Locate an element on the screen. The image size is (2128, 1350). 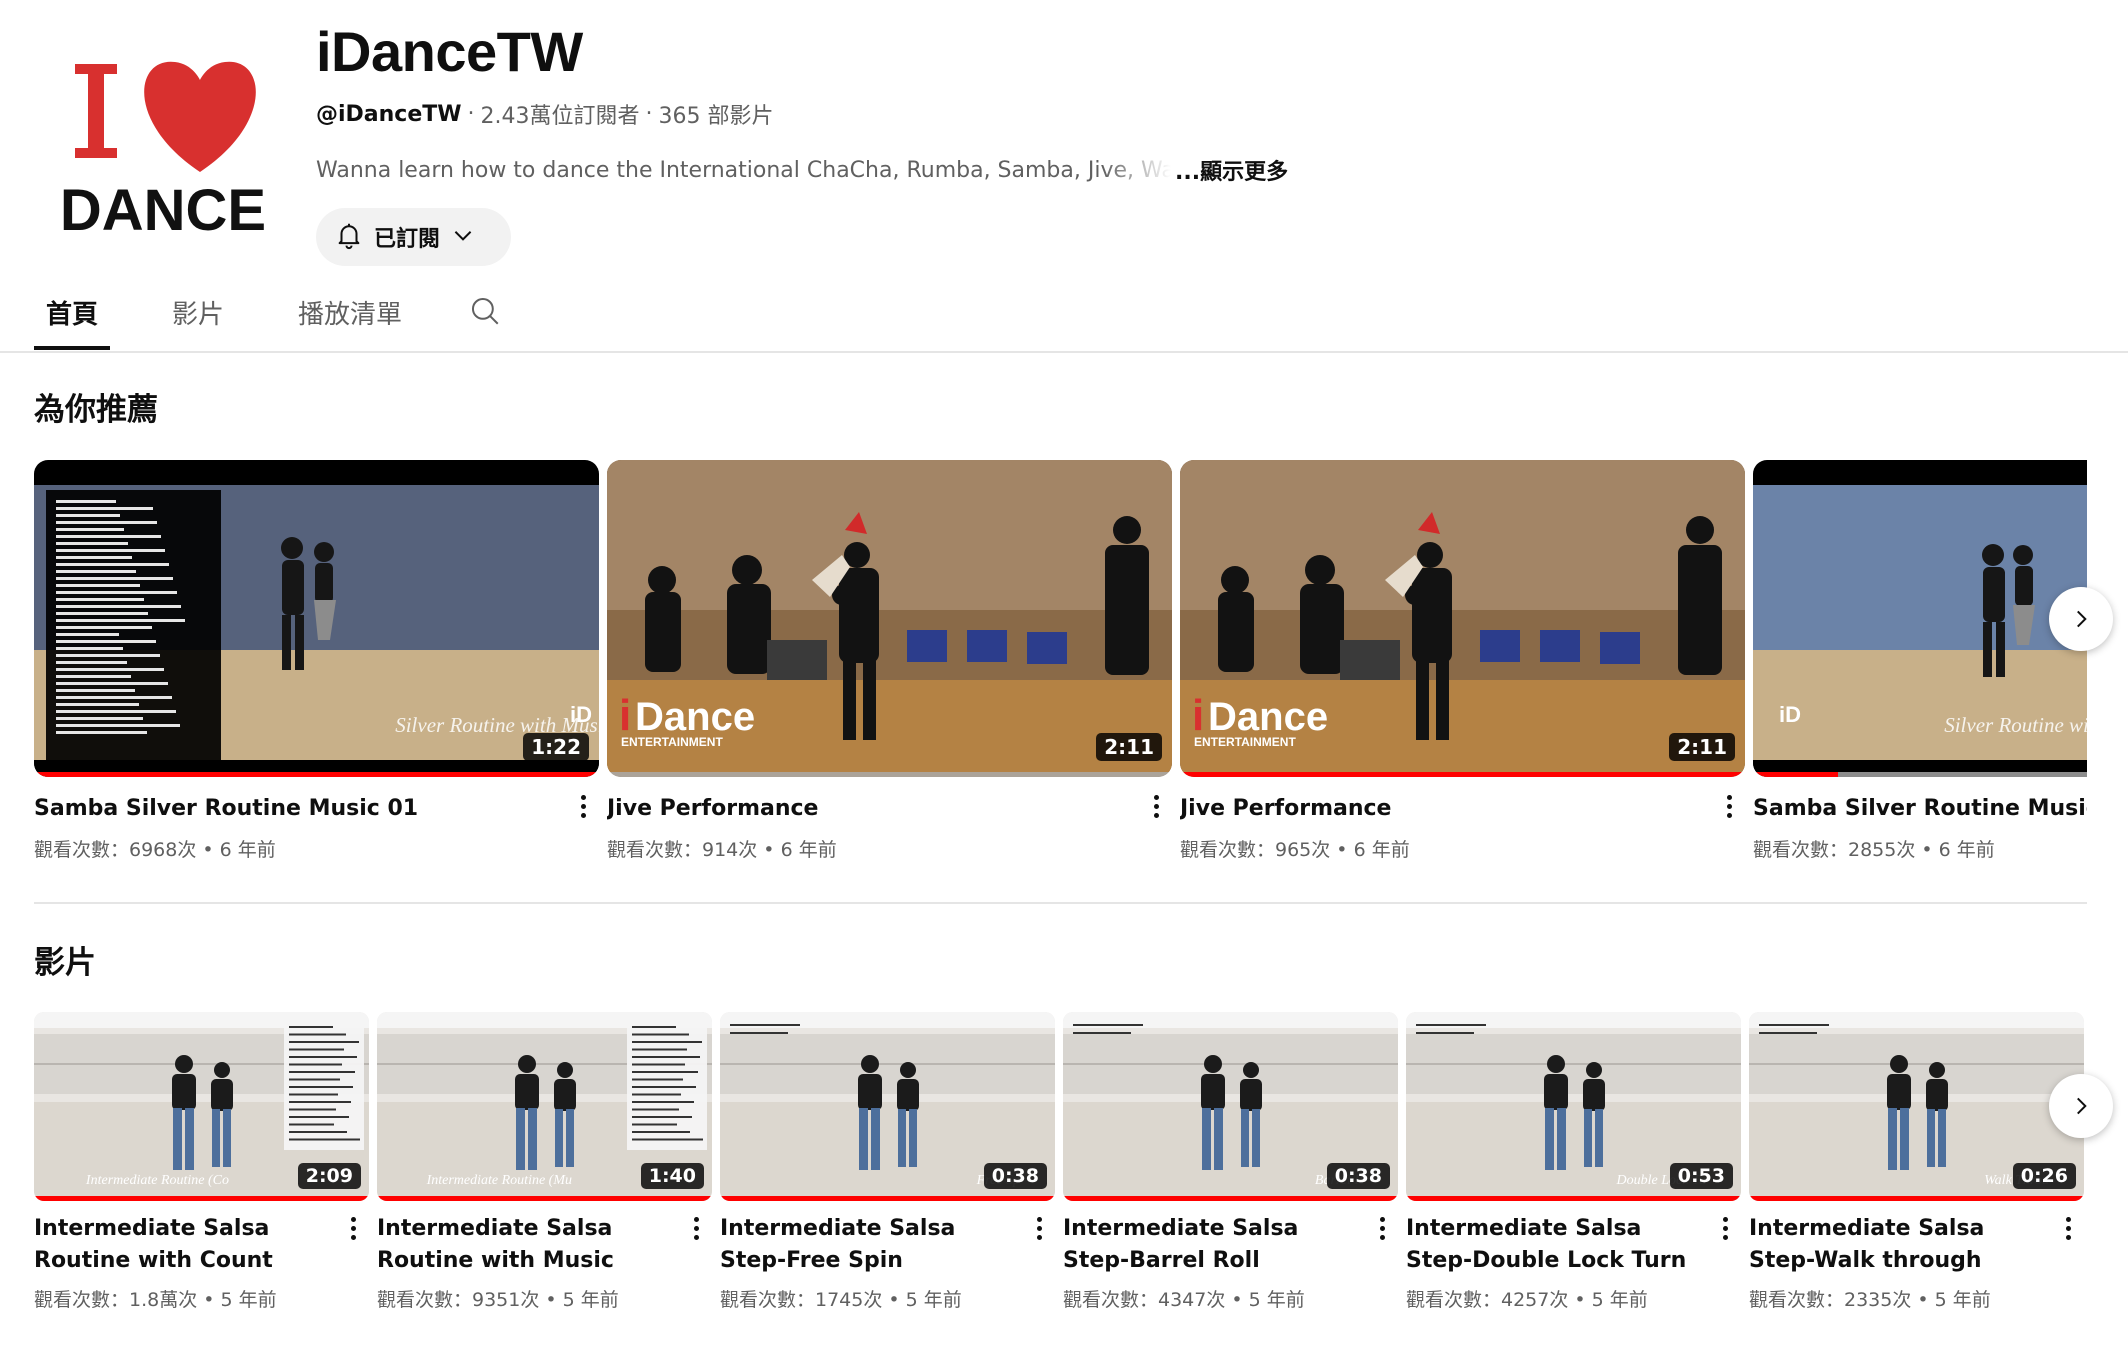
video-duration: 0:26 is located at coordinates (2044, 1176).